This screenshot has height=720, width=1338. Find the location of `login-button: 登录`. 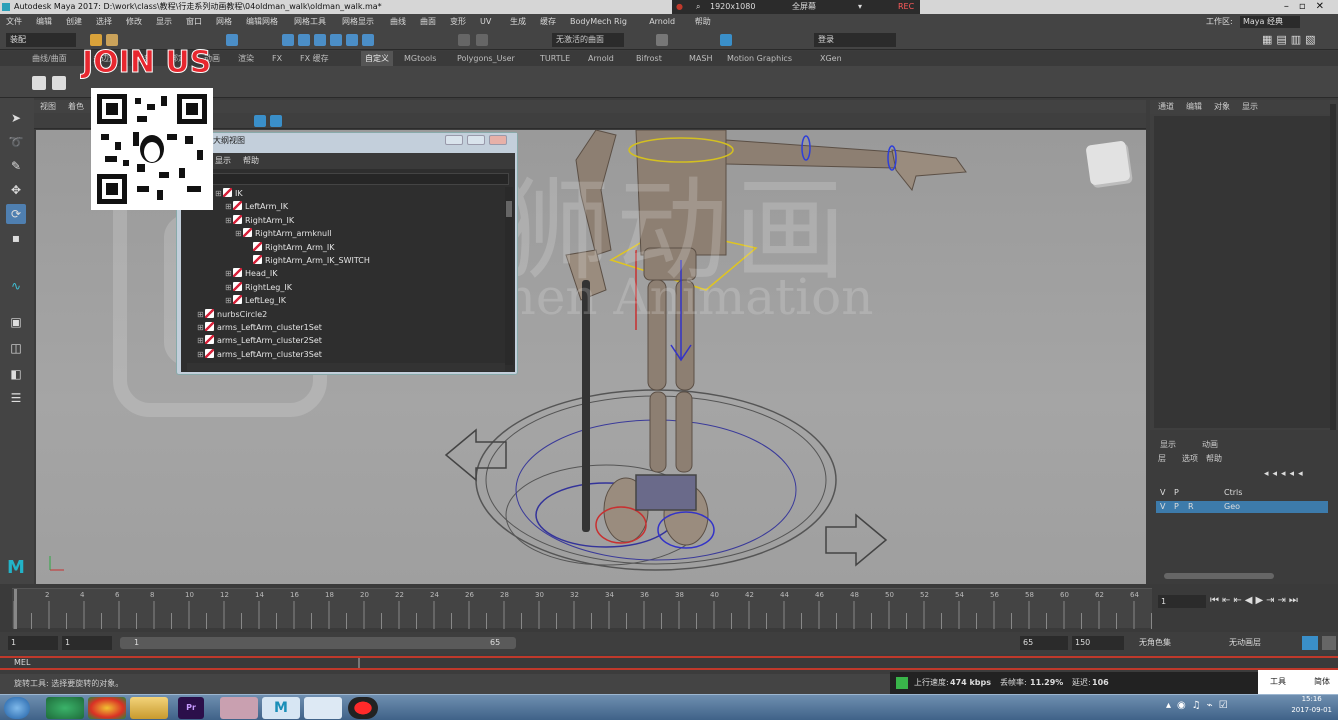

login-button: 登录 is located at coordinates (855, 40).